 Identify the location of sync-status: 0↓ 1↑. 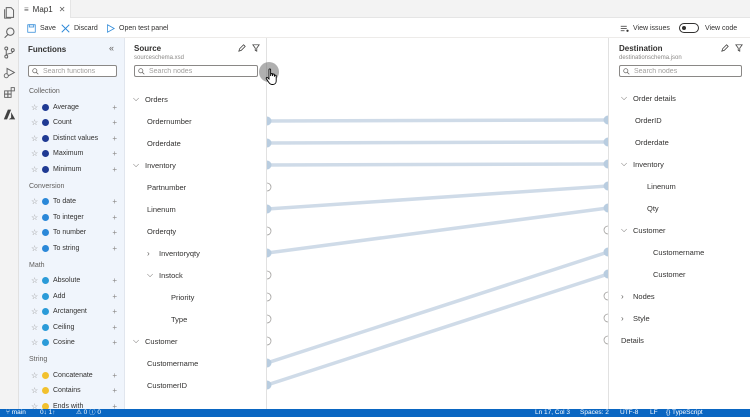
(48, 413).